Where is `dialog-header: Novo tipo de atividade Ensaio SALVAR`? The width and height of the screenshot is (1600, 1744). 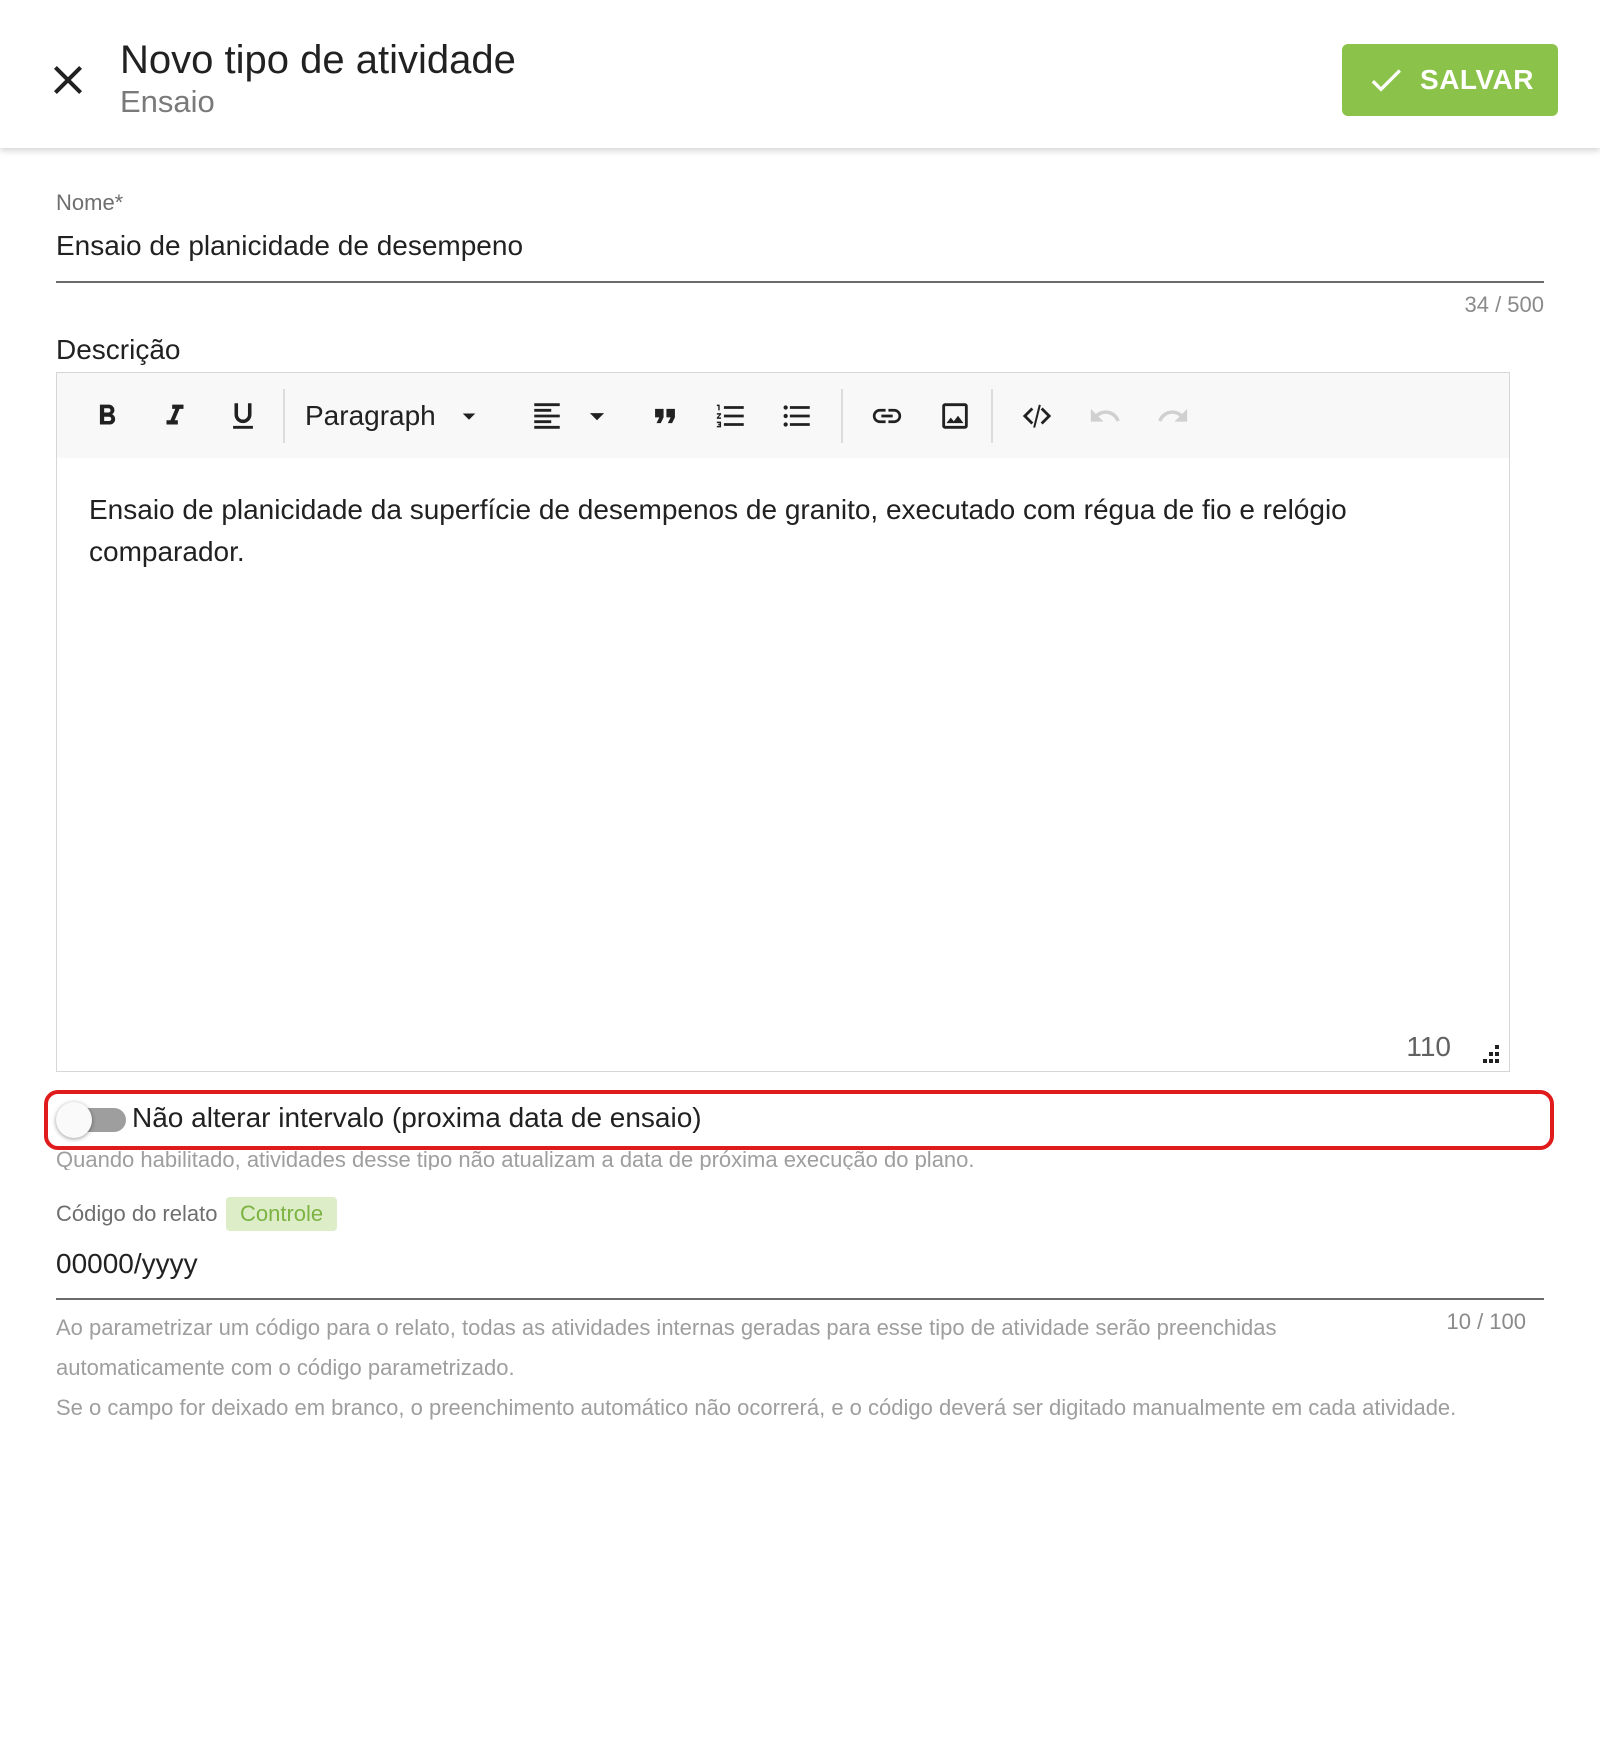
dialog-header: Novo tipo de atividade Ensaio SALVAR is located at coordinates (800, 74).